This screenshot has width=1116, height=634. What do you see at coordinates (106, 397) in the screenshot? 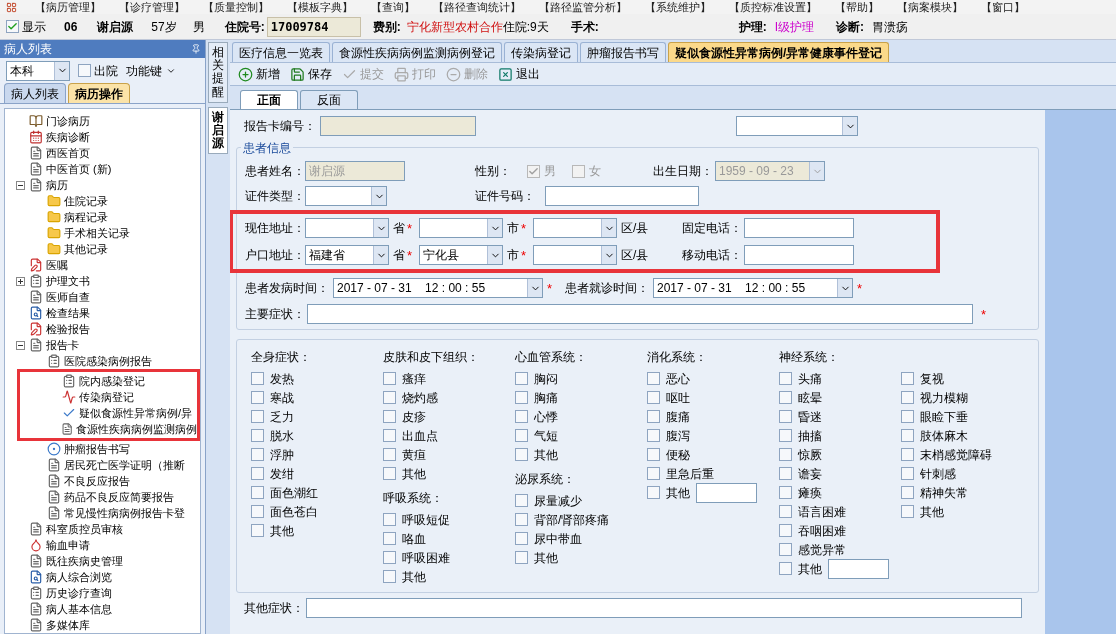
I see `tree-item: 传染病登记` at bounding box center [106, 397].